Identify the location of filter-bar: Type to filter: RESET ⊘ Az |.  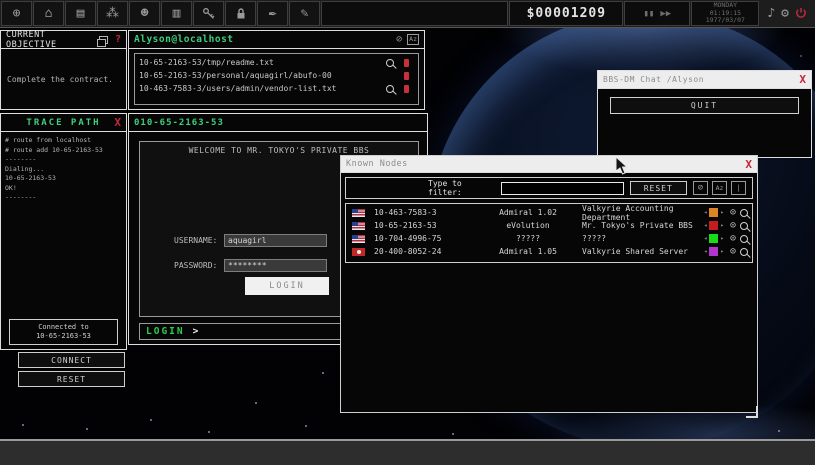
(549, 188).